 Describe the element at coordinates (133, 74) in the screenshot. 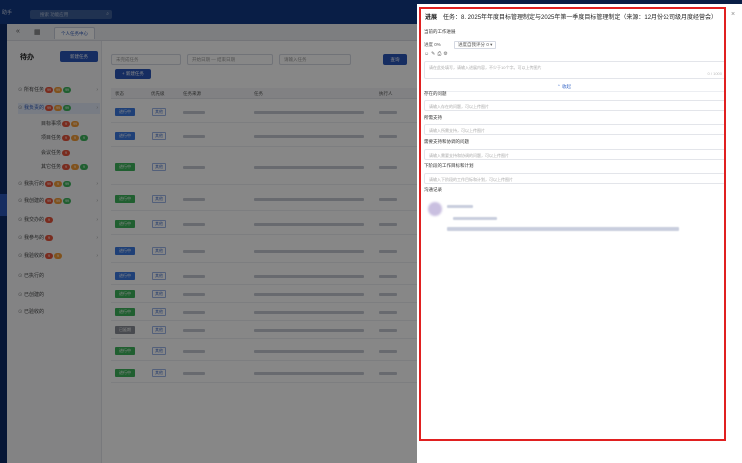

I see `add-task-button: + 新建任务` at that location.